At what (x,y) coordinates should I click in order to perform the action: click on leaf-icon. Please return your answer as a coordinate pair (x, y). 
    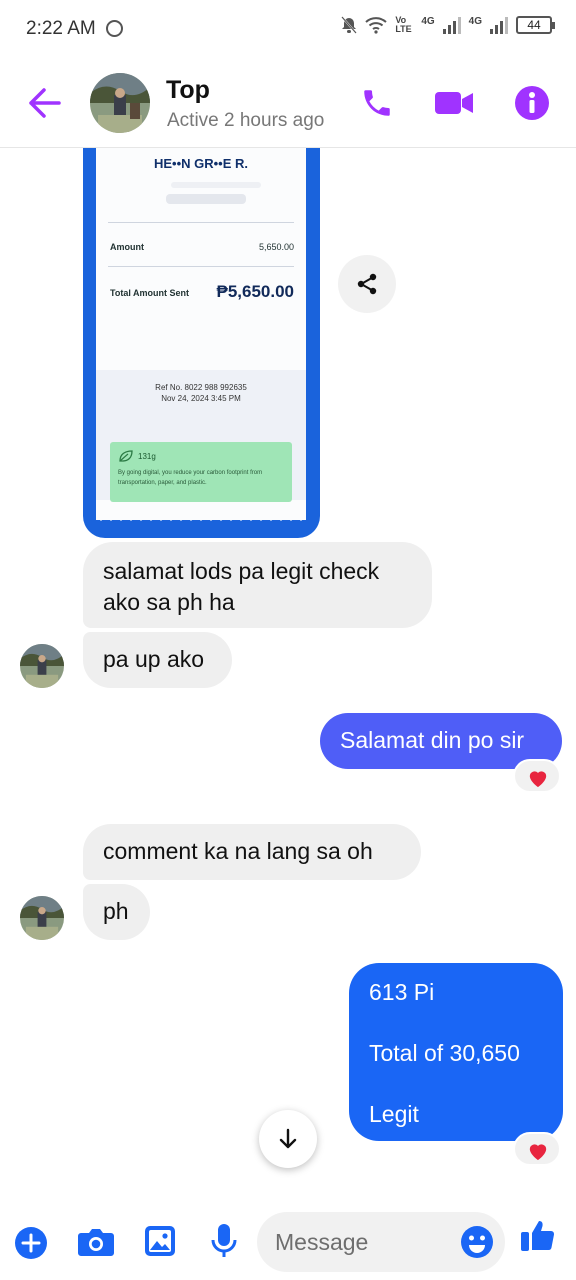
    Looking at the image, I should click on (126, 456).